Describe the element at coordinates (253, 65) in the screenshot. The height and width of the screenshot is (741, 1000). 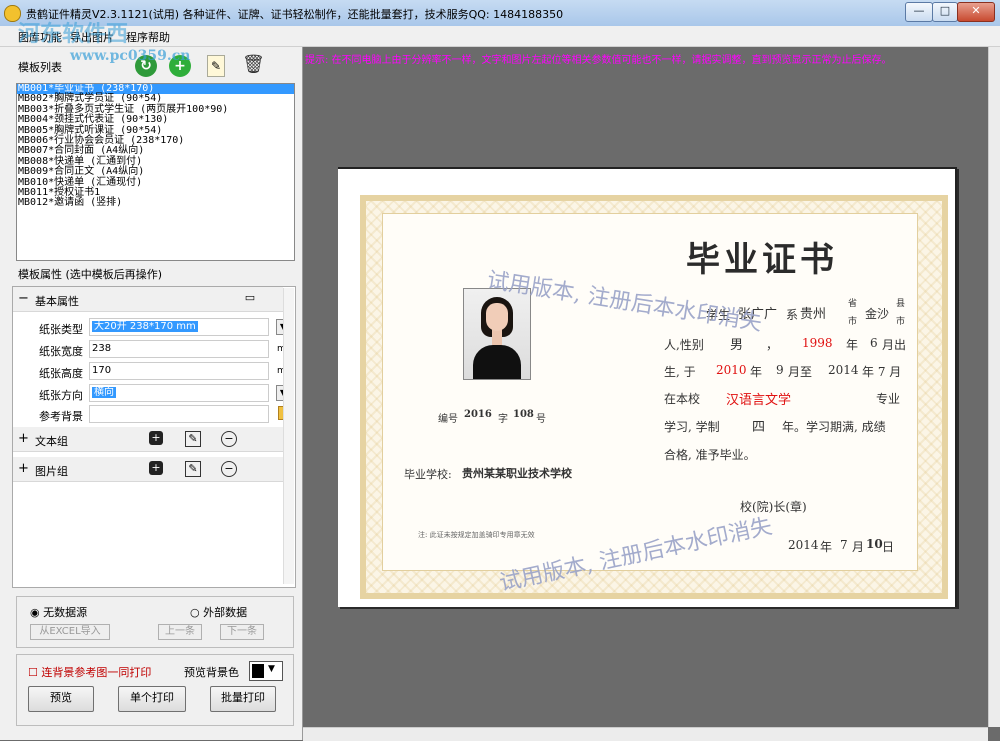
I see `delete-icon: 🗑` at that location.